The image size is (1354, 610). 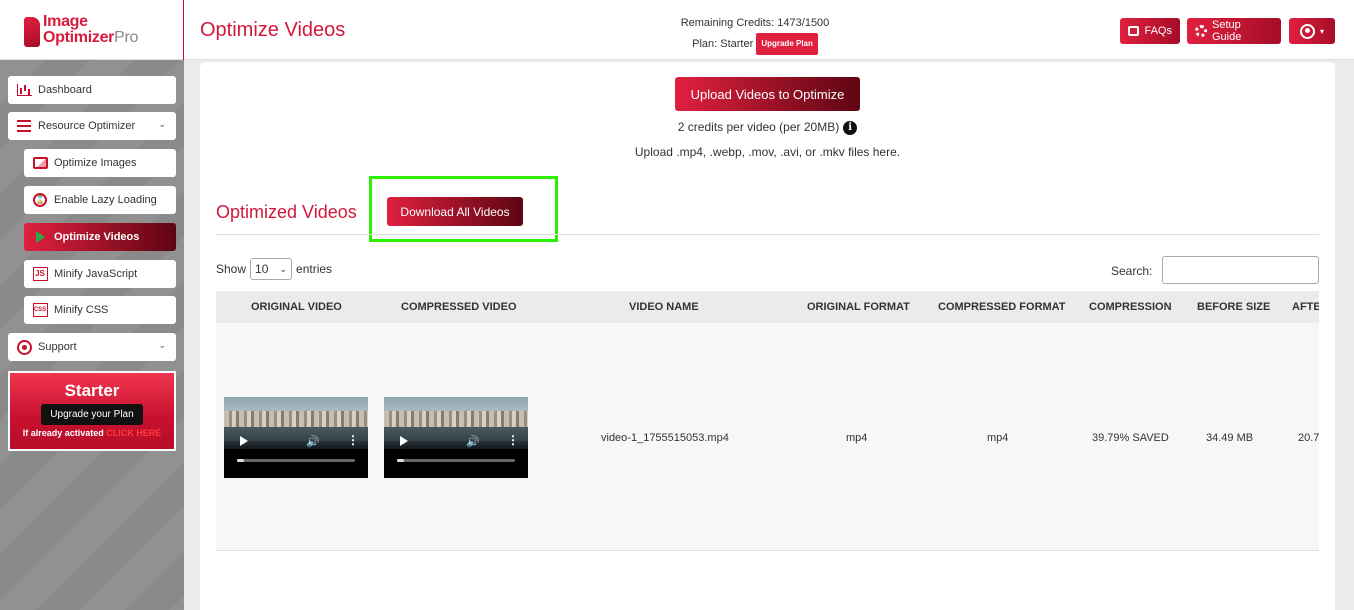 What do you see at coordinates (1002, 307) in the screenshot?
I see `column-header: COMPRESSED FORMAT` at bounding box center [1002, 307].